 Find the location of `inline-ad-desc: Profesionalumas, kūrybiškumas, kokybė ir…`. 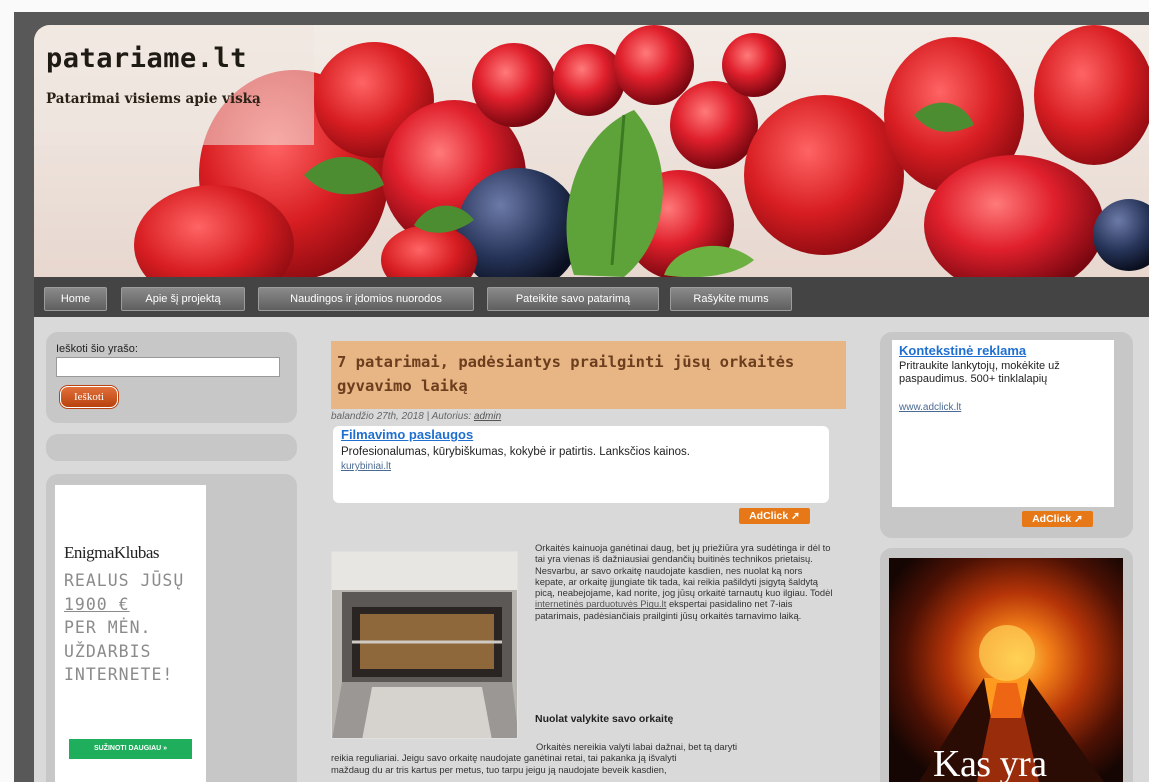

inline-ad-desc: Profesionalumas, kūrybiškumas, kokybė ir… is located at coordinates (515, 452).